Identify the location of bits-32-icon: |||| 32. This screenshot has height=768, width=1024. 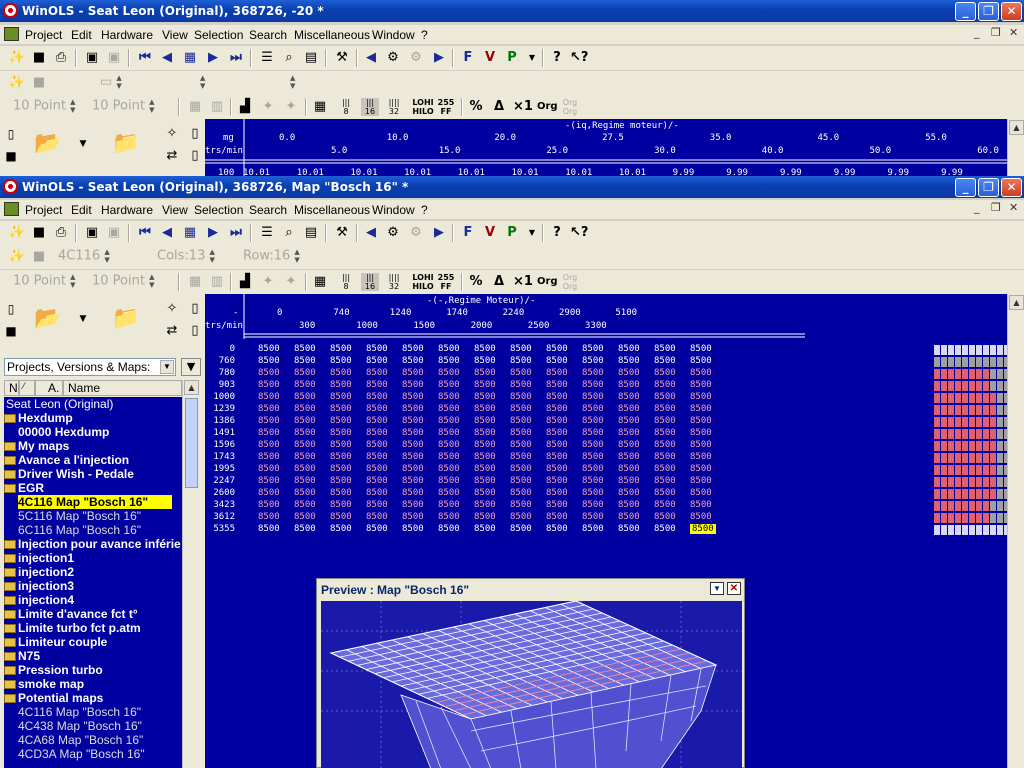
(394, 107).